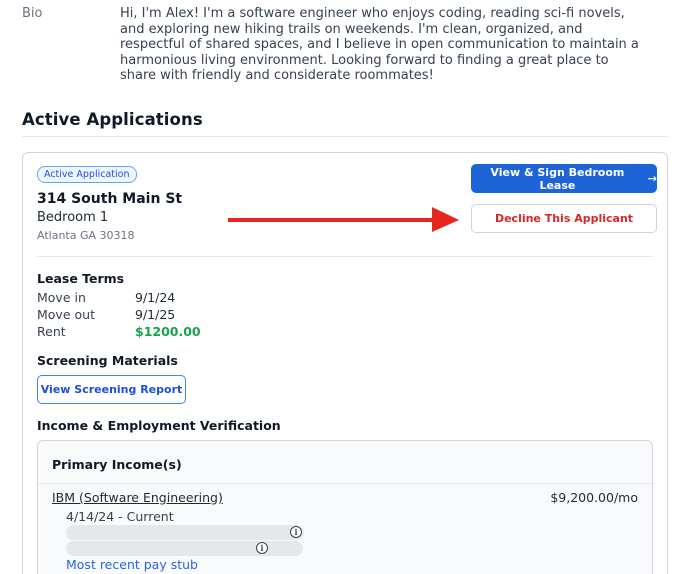  Describe the element at coordinates (155, 297) in the screenshot. I see `move-in-value: 9/1/24` at that location.